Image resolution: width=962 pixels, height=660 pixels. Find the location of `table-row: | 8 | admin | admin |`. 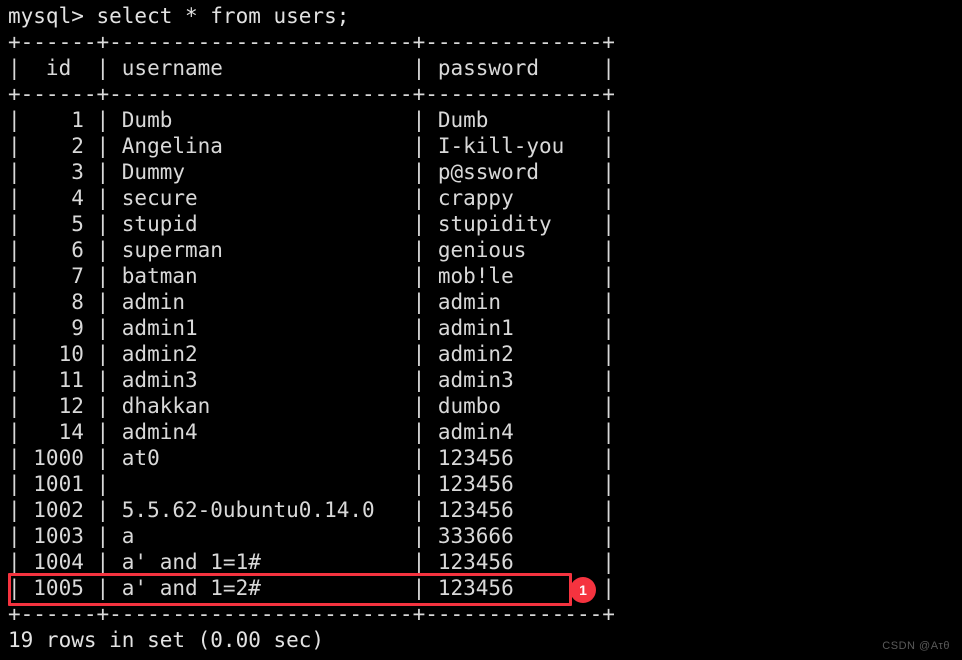

table-row: | 8 | admin | admin | is located at coordinates (311, 302).